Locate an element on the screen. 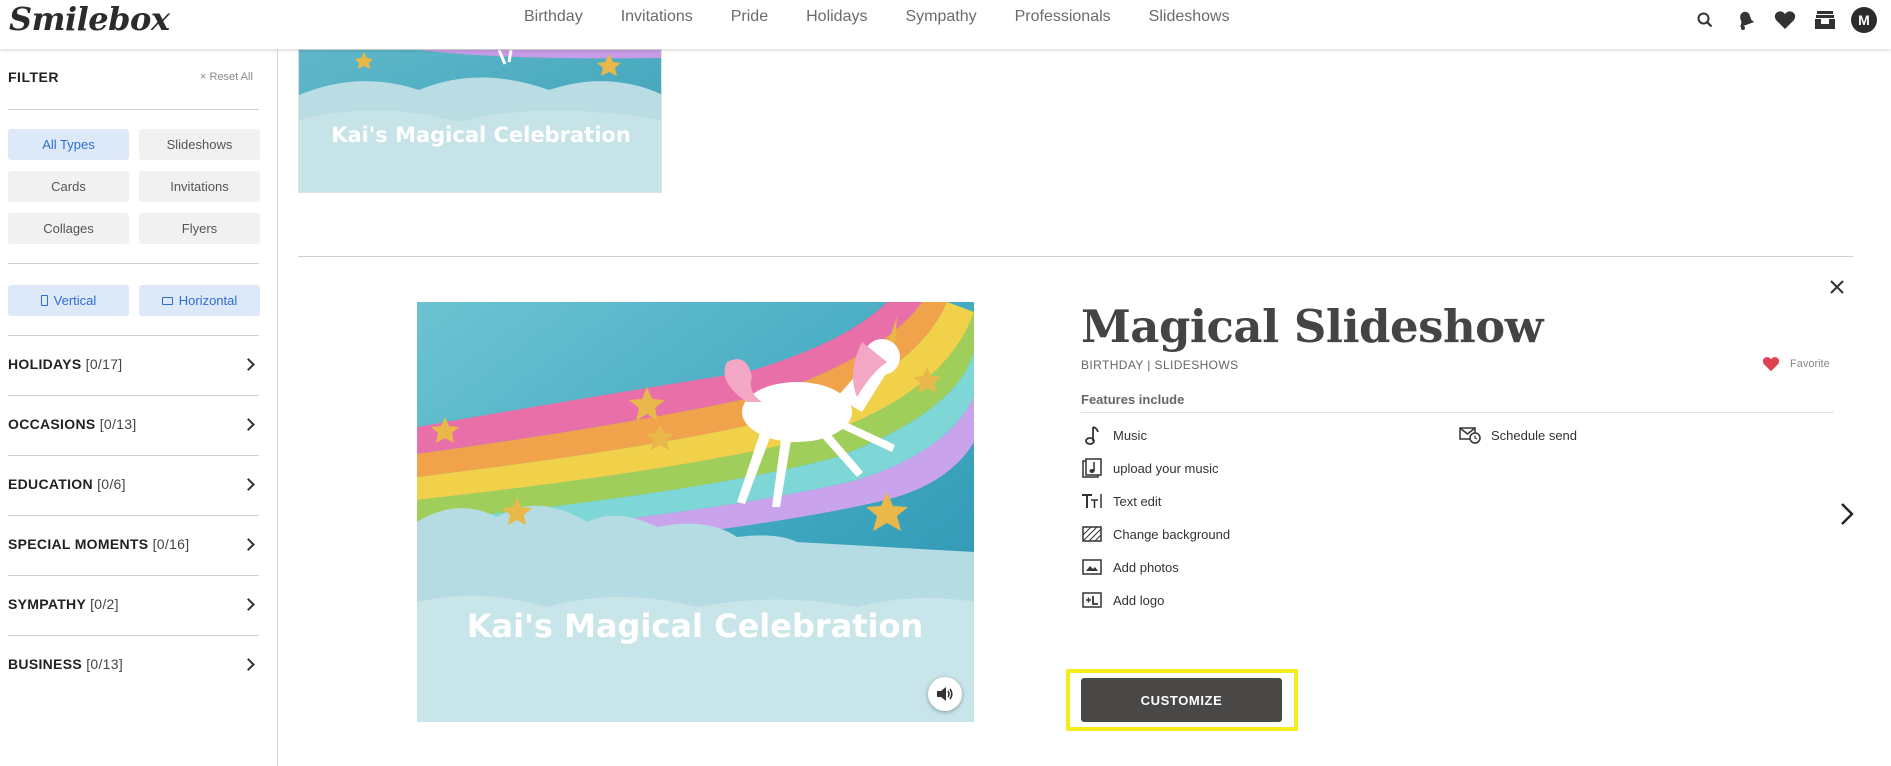 Image resolution: width=1891 pixels, height=766 pixels. feature-music: Music is located at coordinates (1114, 435).